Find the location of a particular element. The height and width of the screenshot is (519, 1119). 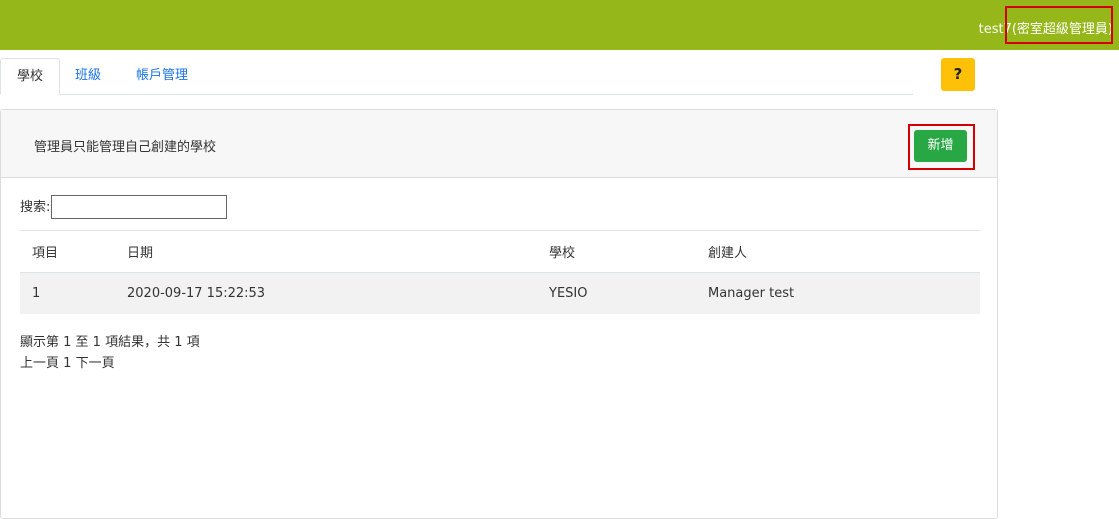

cell-date: 2020-09-17 15:22:53 is located at coordinates (326, 293).